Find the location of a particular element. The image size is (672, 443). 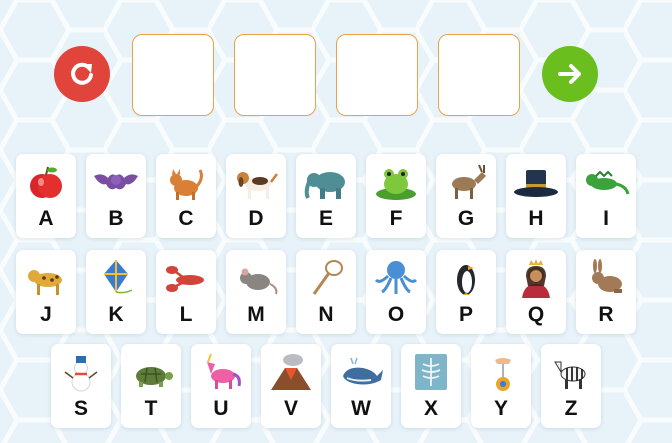

elephant-icon is located at coordinates (324, 185).